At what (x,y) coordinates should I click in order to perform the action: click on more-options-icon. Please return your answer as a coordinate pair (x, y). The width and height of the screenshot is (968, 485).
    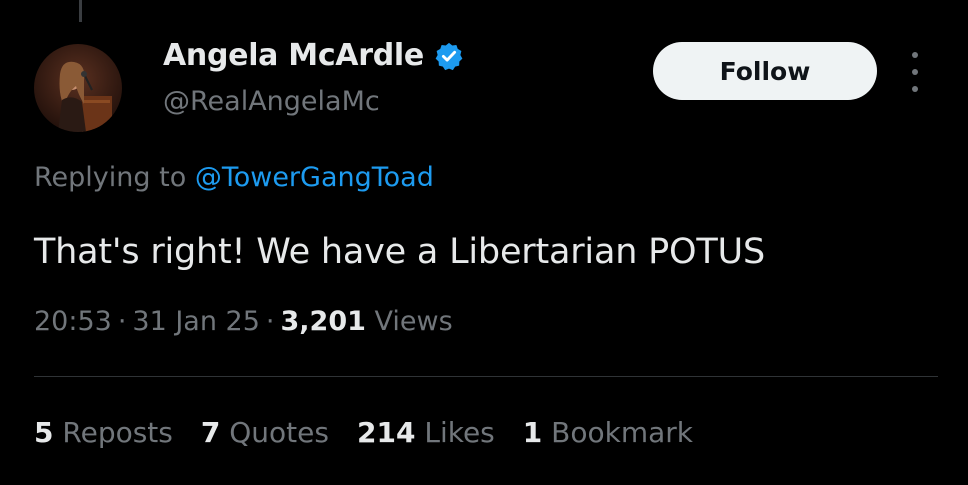
    Looking at the image, I should click on (915, 72).